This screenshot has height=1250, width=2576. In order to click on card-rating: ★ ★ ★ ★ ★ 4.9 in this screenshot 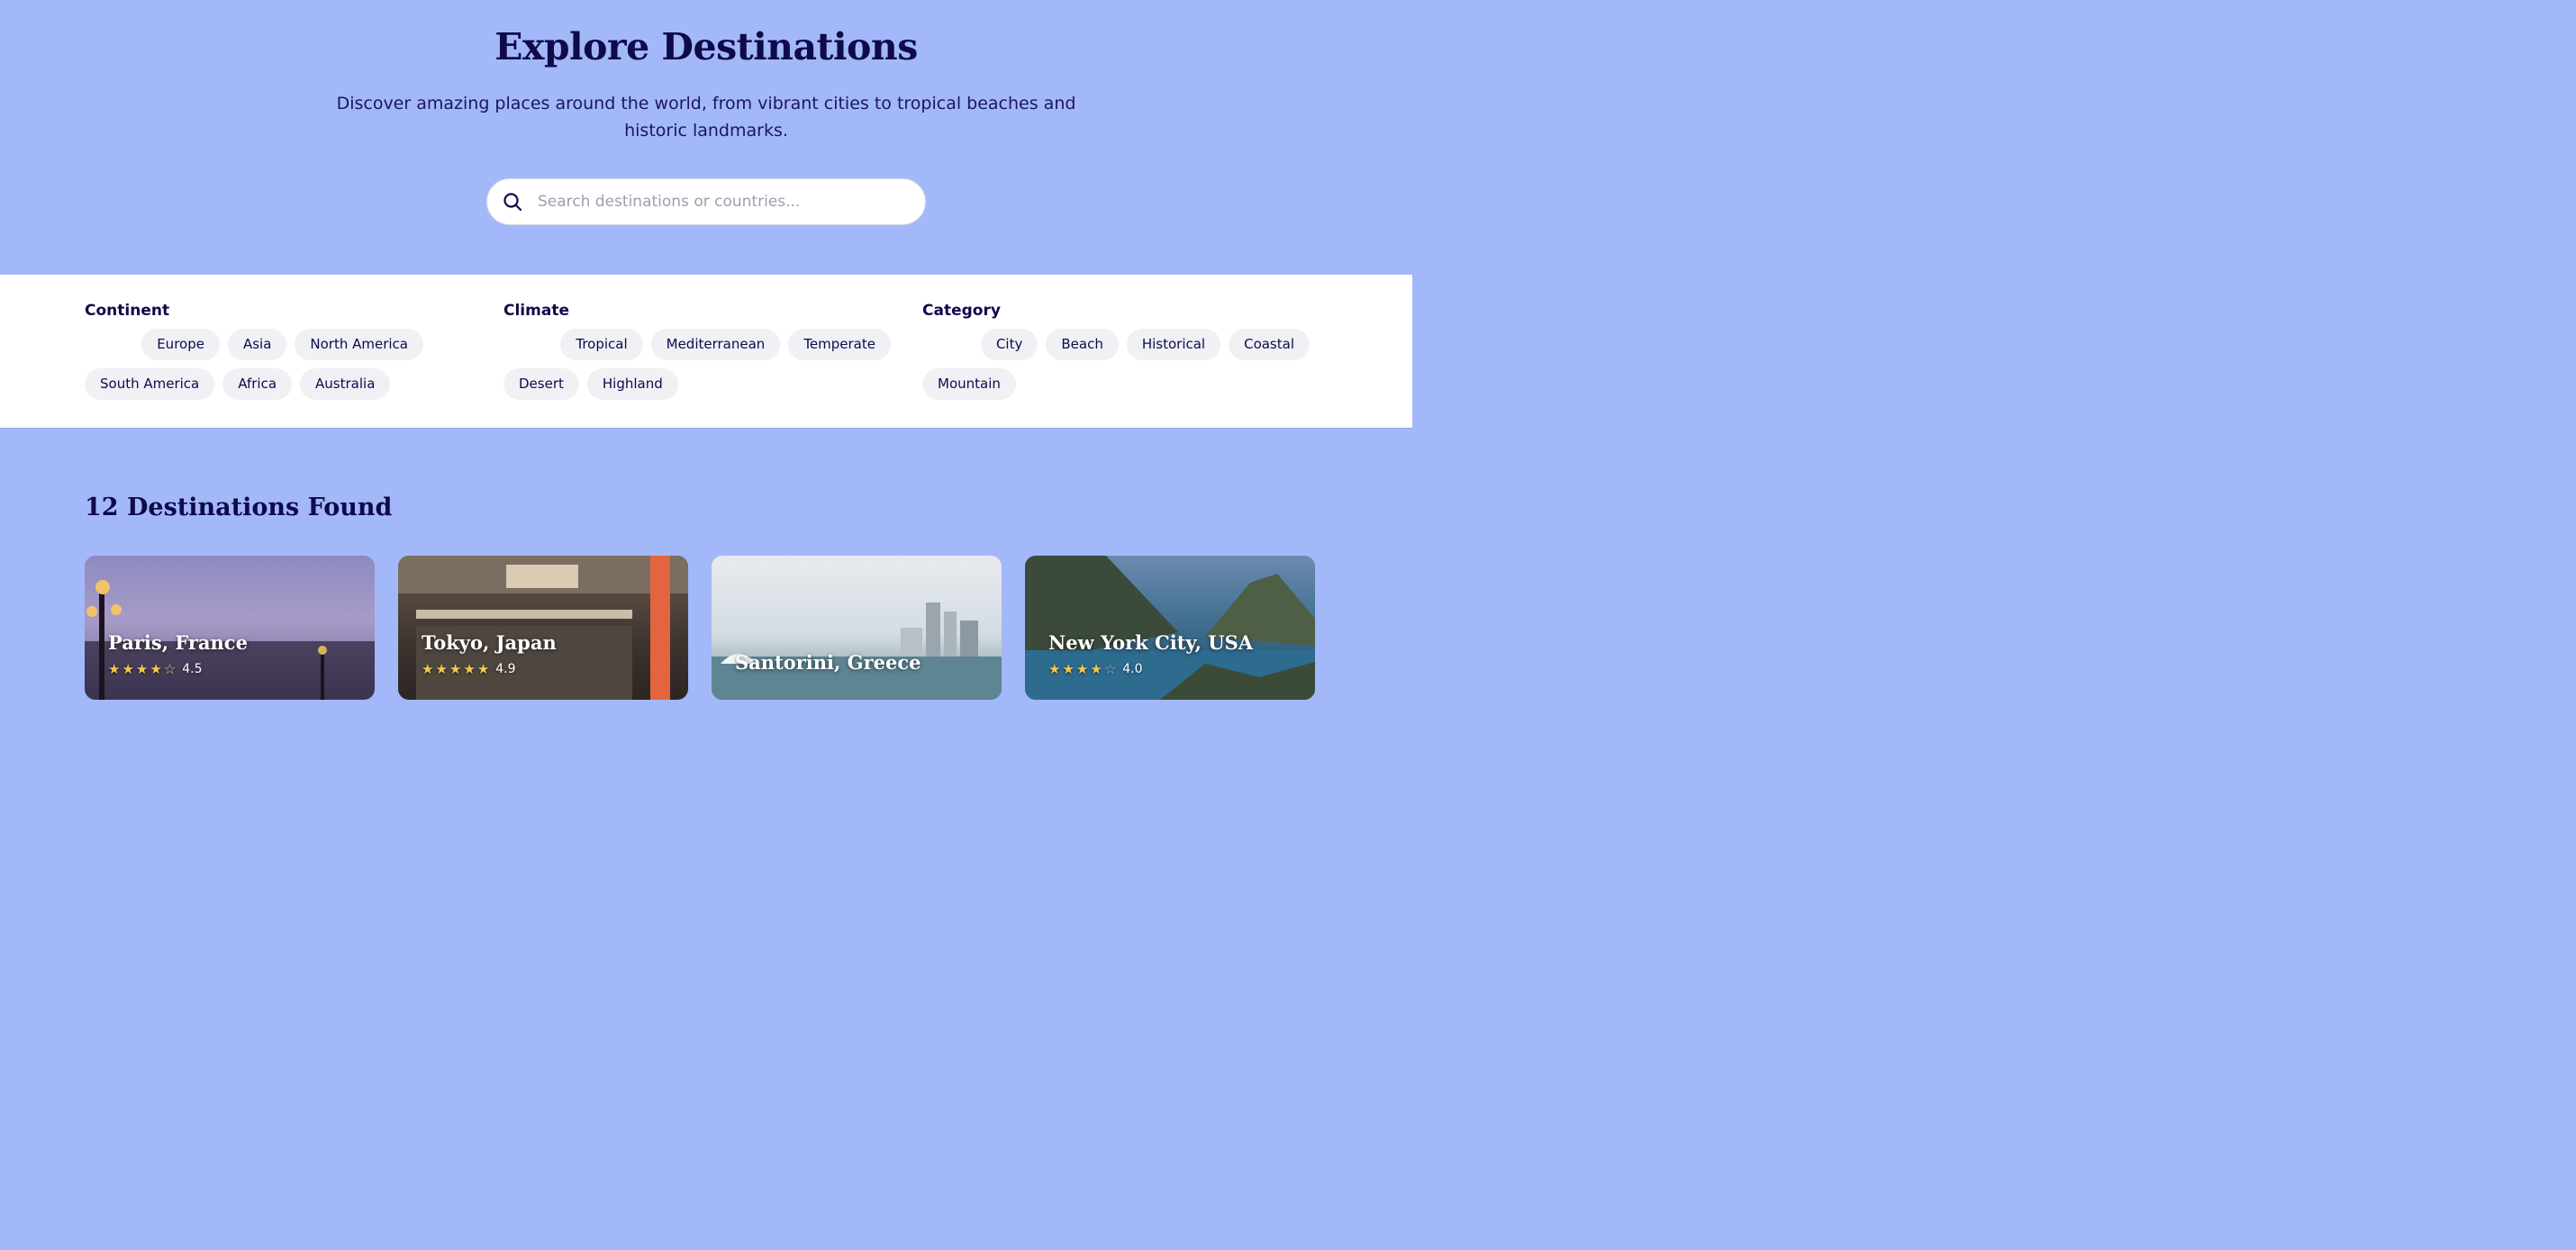, I will do `click(469, 669)`.